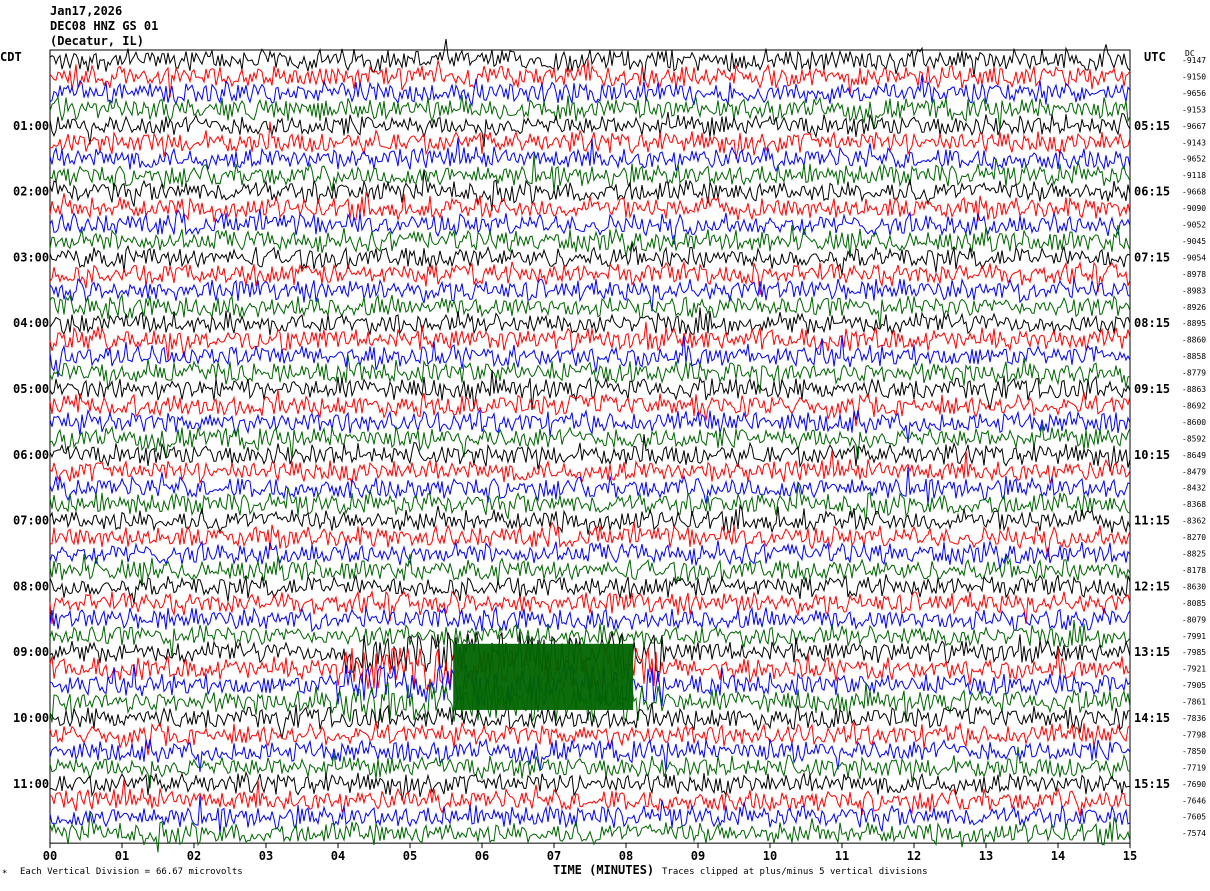 This screenshot has width=1210, height=891. What do you see at coordinates (1194, 685) in the screenshot?
I see `row-offset-label: -7905` at bounding box center [1194, 685].